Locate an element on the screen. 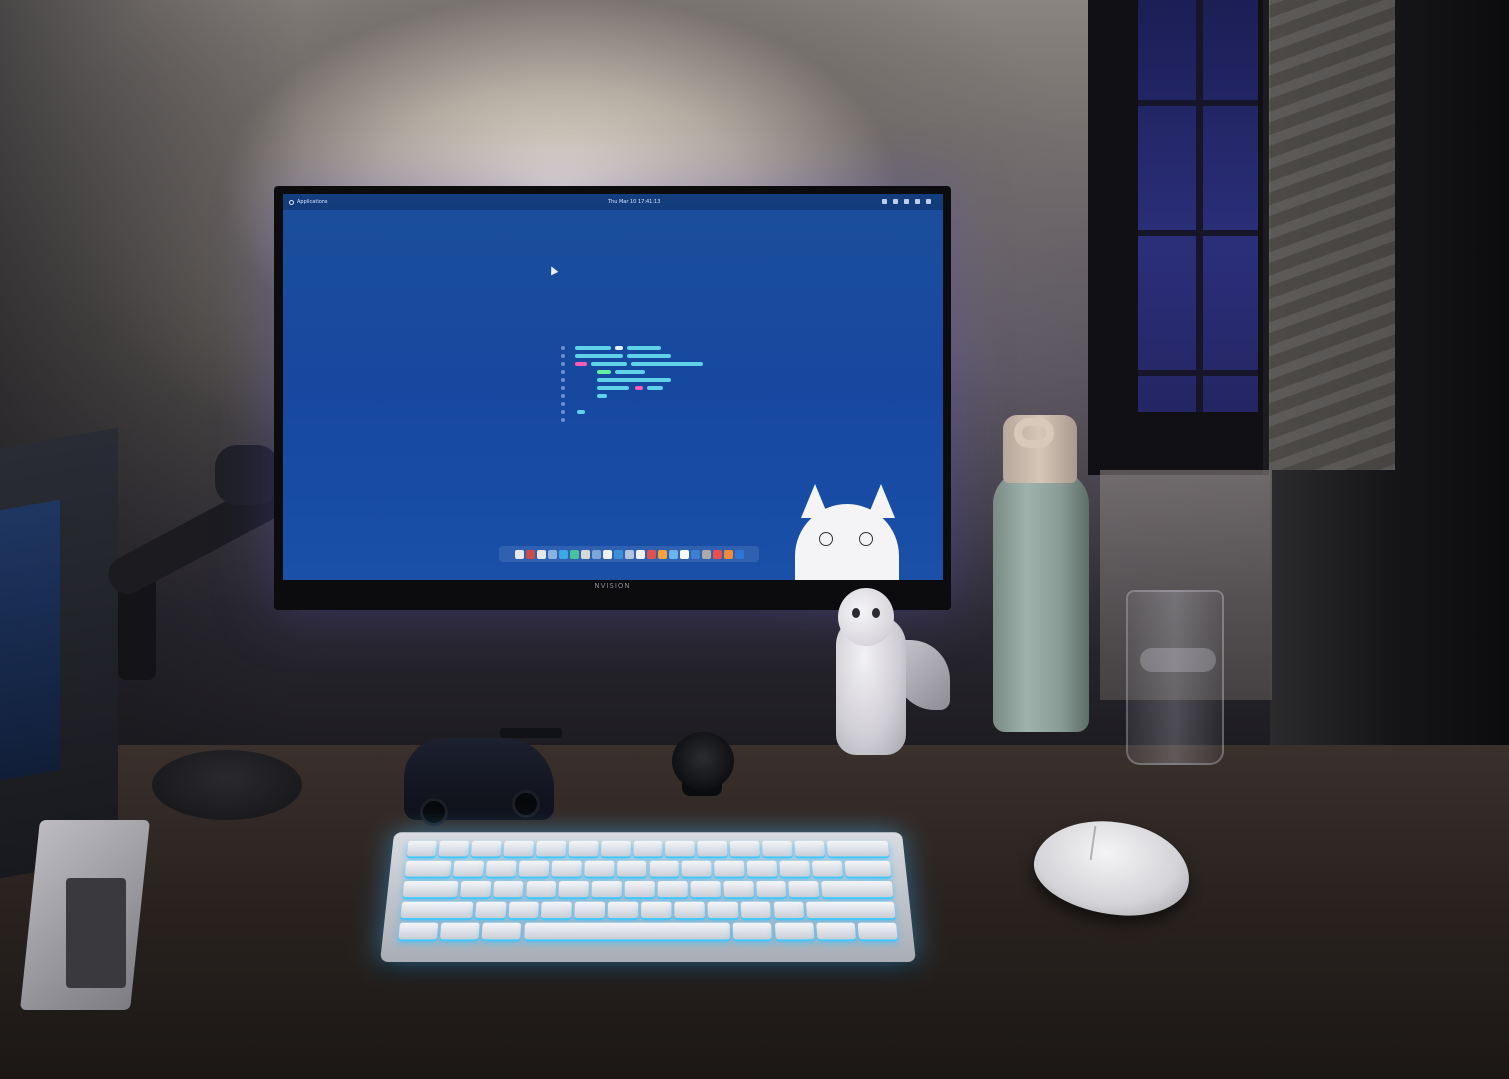 Image resolution: width=1509 pixels, height=1079 pixels. mechanical-keyboard is located at coordinates (648, 897).